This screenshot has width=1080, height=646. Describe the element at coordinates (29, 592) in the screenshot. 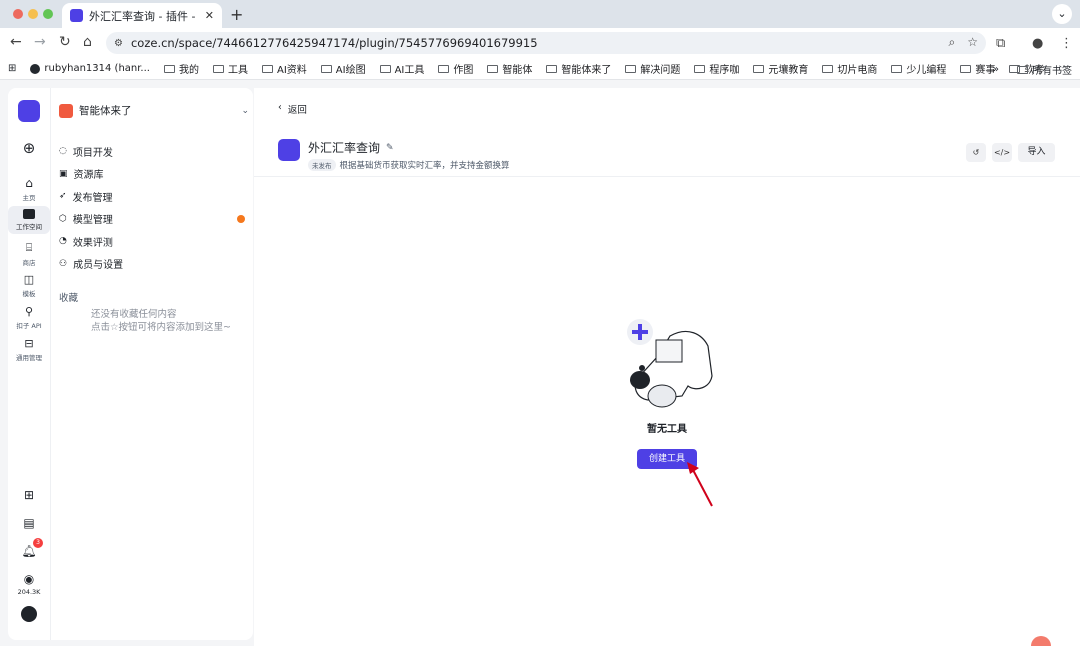

I see `points-value: 204.3K` at that location.